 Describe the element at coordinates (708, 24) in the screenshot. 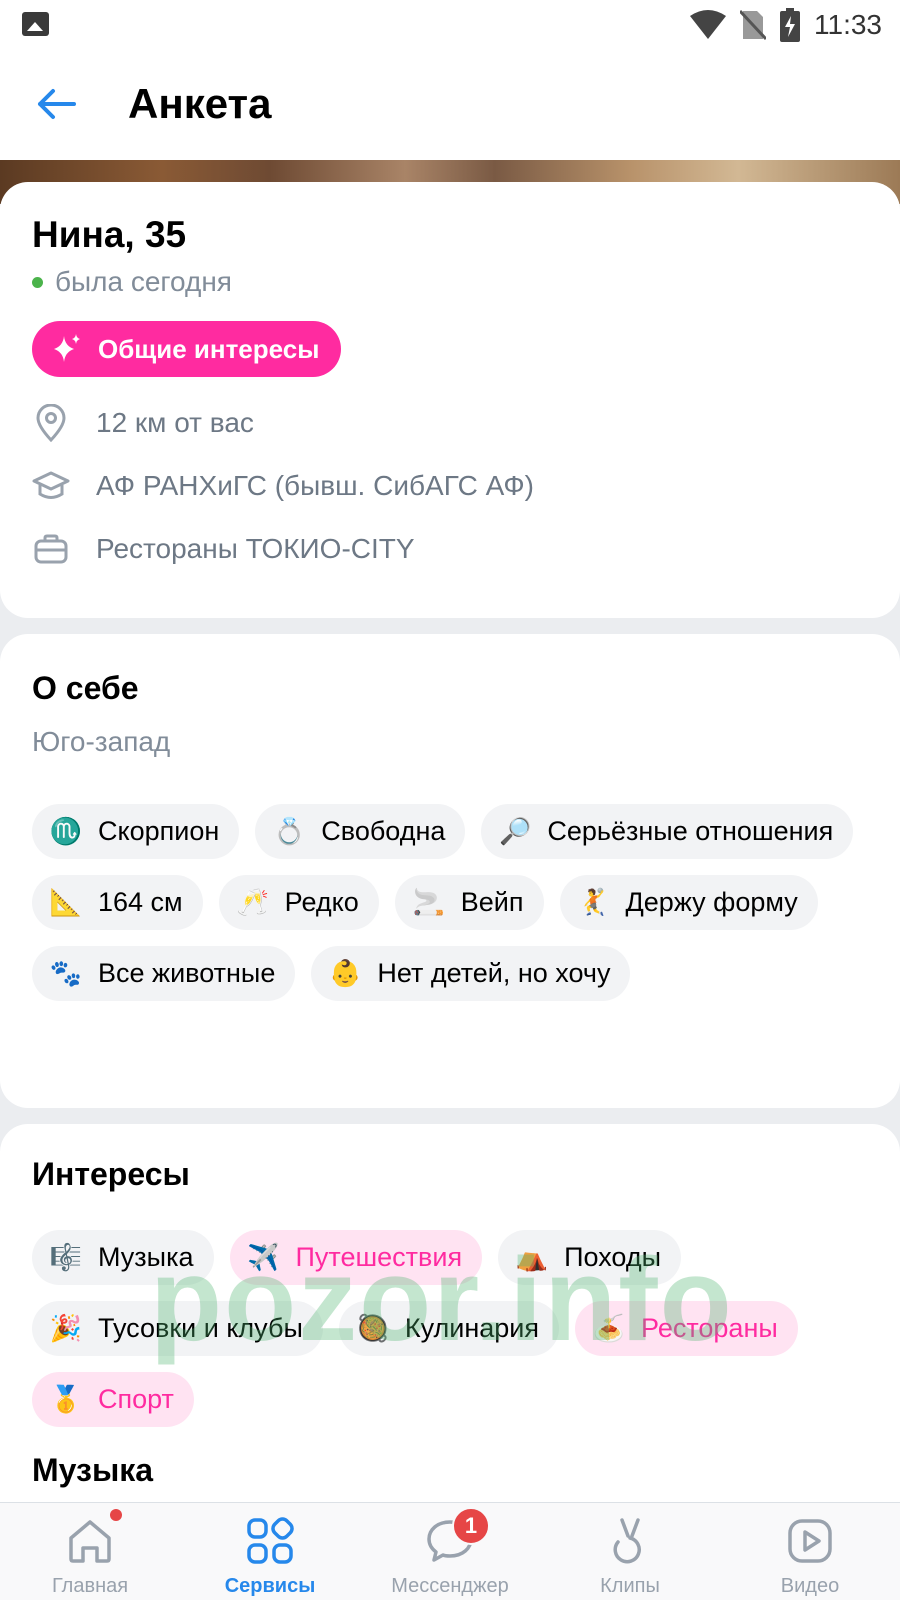

I see `wifi-icon` at that location.